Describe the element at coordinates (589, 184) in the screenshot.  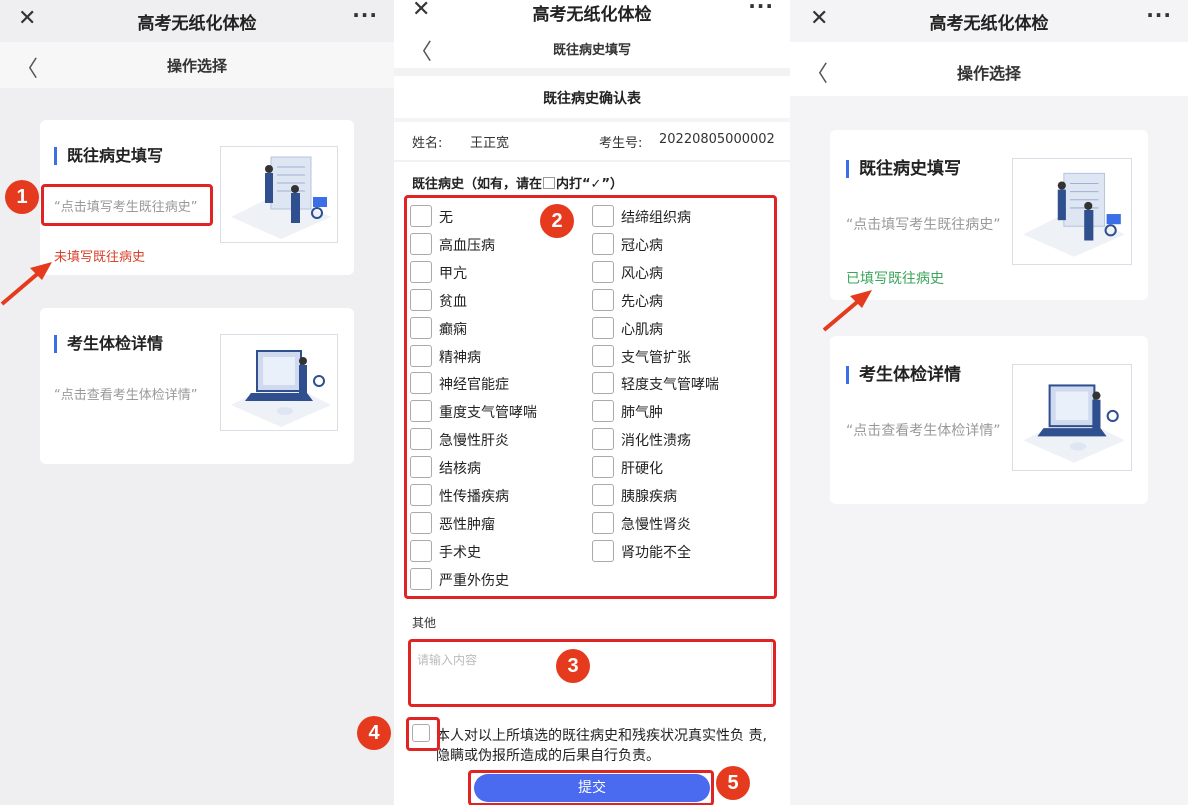
I see `history-instruction-post: 内打“✓”）` at that location.